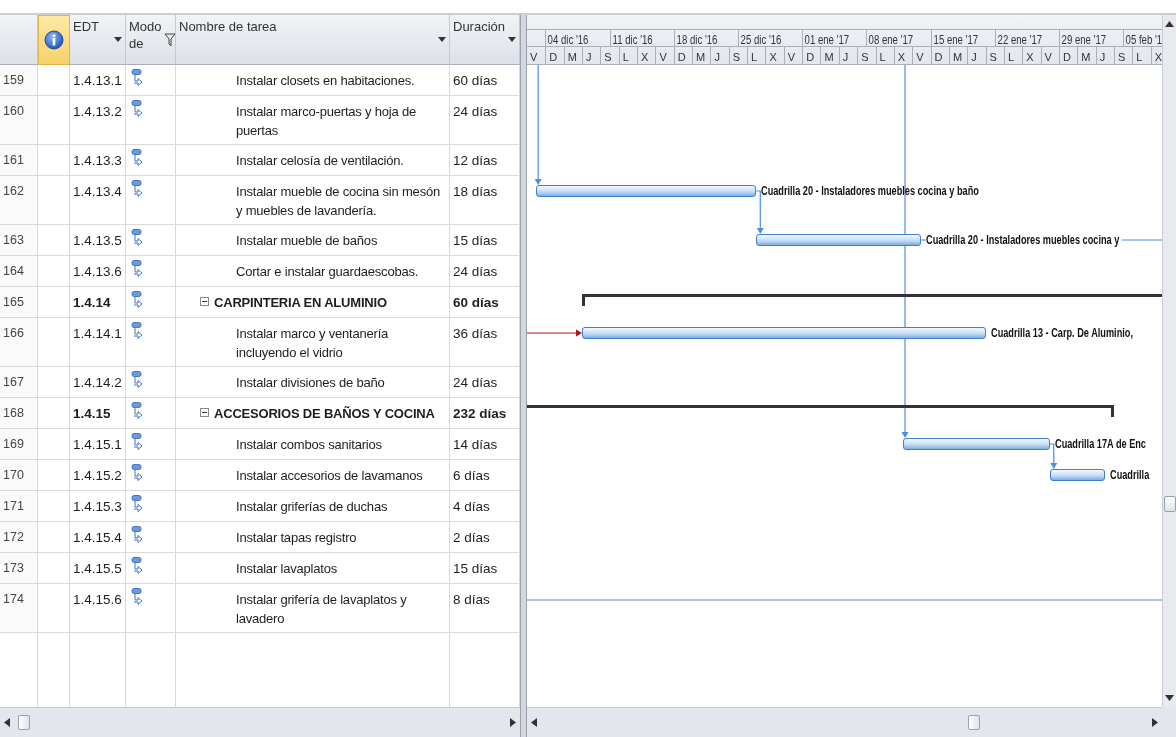  I want to click on table-cell: 1.4.15.2, so click(98, 475).